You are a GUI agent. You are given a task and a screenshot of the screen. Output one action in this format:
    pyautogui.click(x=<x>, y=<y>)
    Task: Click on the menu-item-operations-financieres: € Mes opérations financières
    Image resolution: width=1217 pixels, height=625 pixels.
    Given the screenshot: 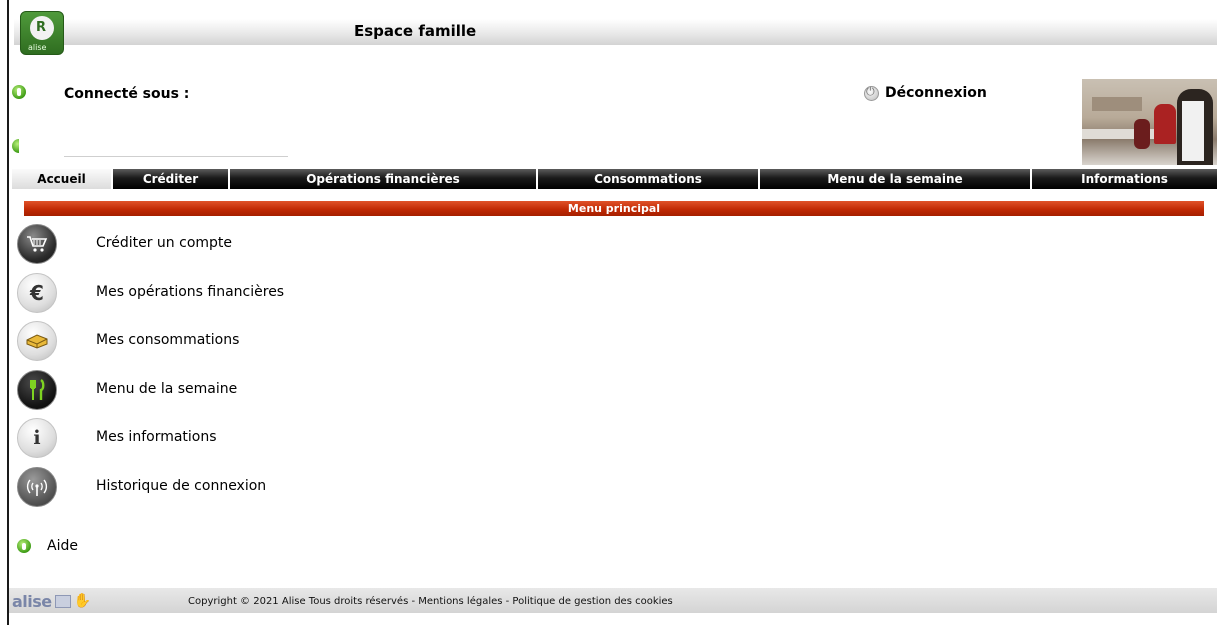 What is the action you would take?
    pyautogui.click(x=217, y=293)
    